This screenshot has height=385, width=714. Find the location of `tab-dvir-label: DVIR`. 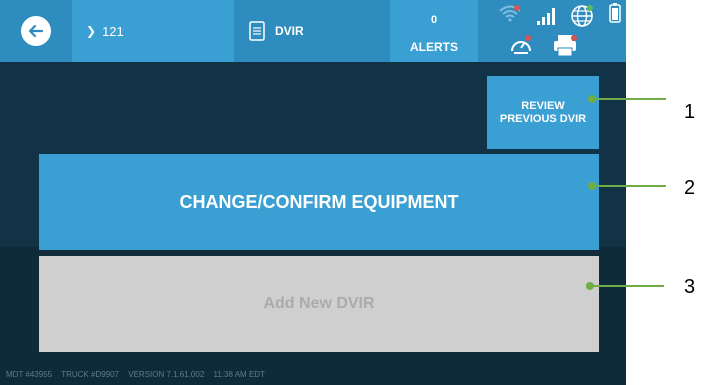

tab-dvir-label: DVIR is located at coordinates (289, 31).